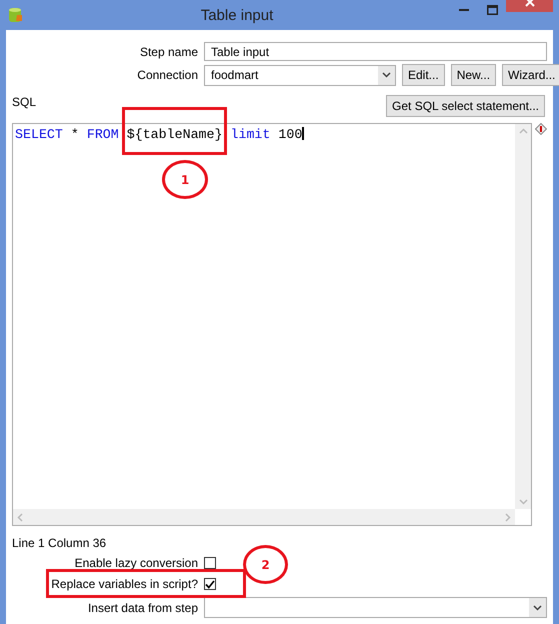 The height and width of the screenshot is (624, 559). I want to click on step-dropdown, so click(375, 607).